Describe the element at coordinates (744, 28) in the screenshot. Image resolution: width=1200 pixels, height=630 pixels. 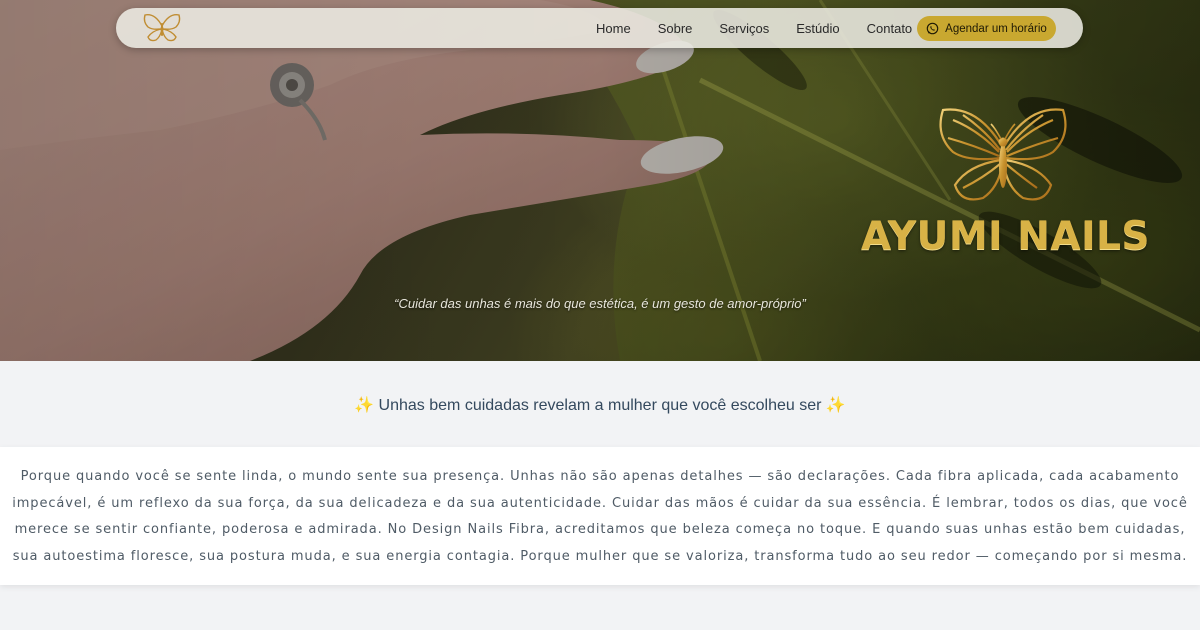
I see `nav-link-servicos: Serviços` at that location.